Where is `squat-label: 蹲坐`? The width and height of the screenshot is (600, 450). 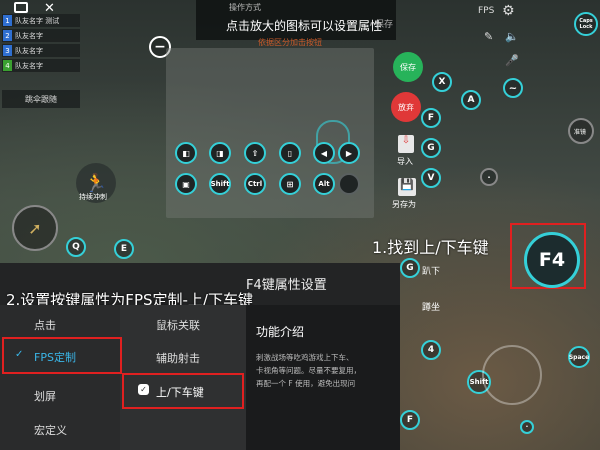
squat-label: 蹲坐 is located at coordinates (431, 308).